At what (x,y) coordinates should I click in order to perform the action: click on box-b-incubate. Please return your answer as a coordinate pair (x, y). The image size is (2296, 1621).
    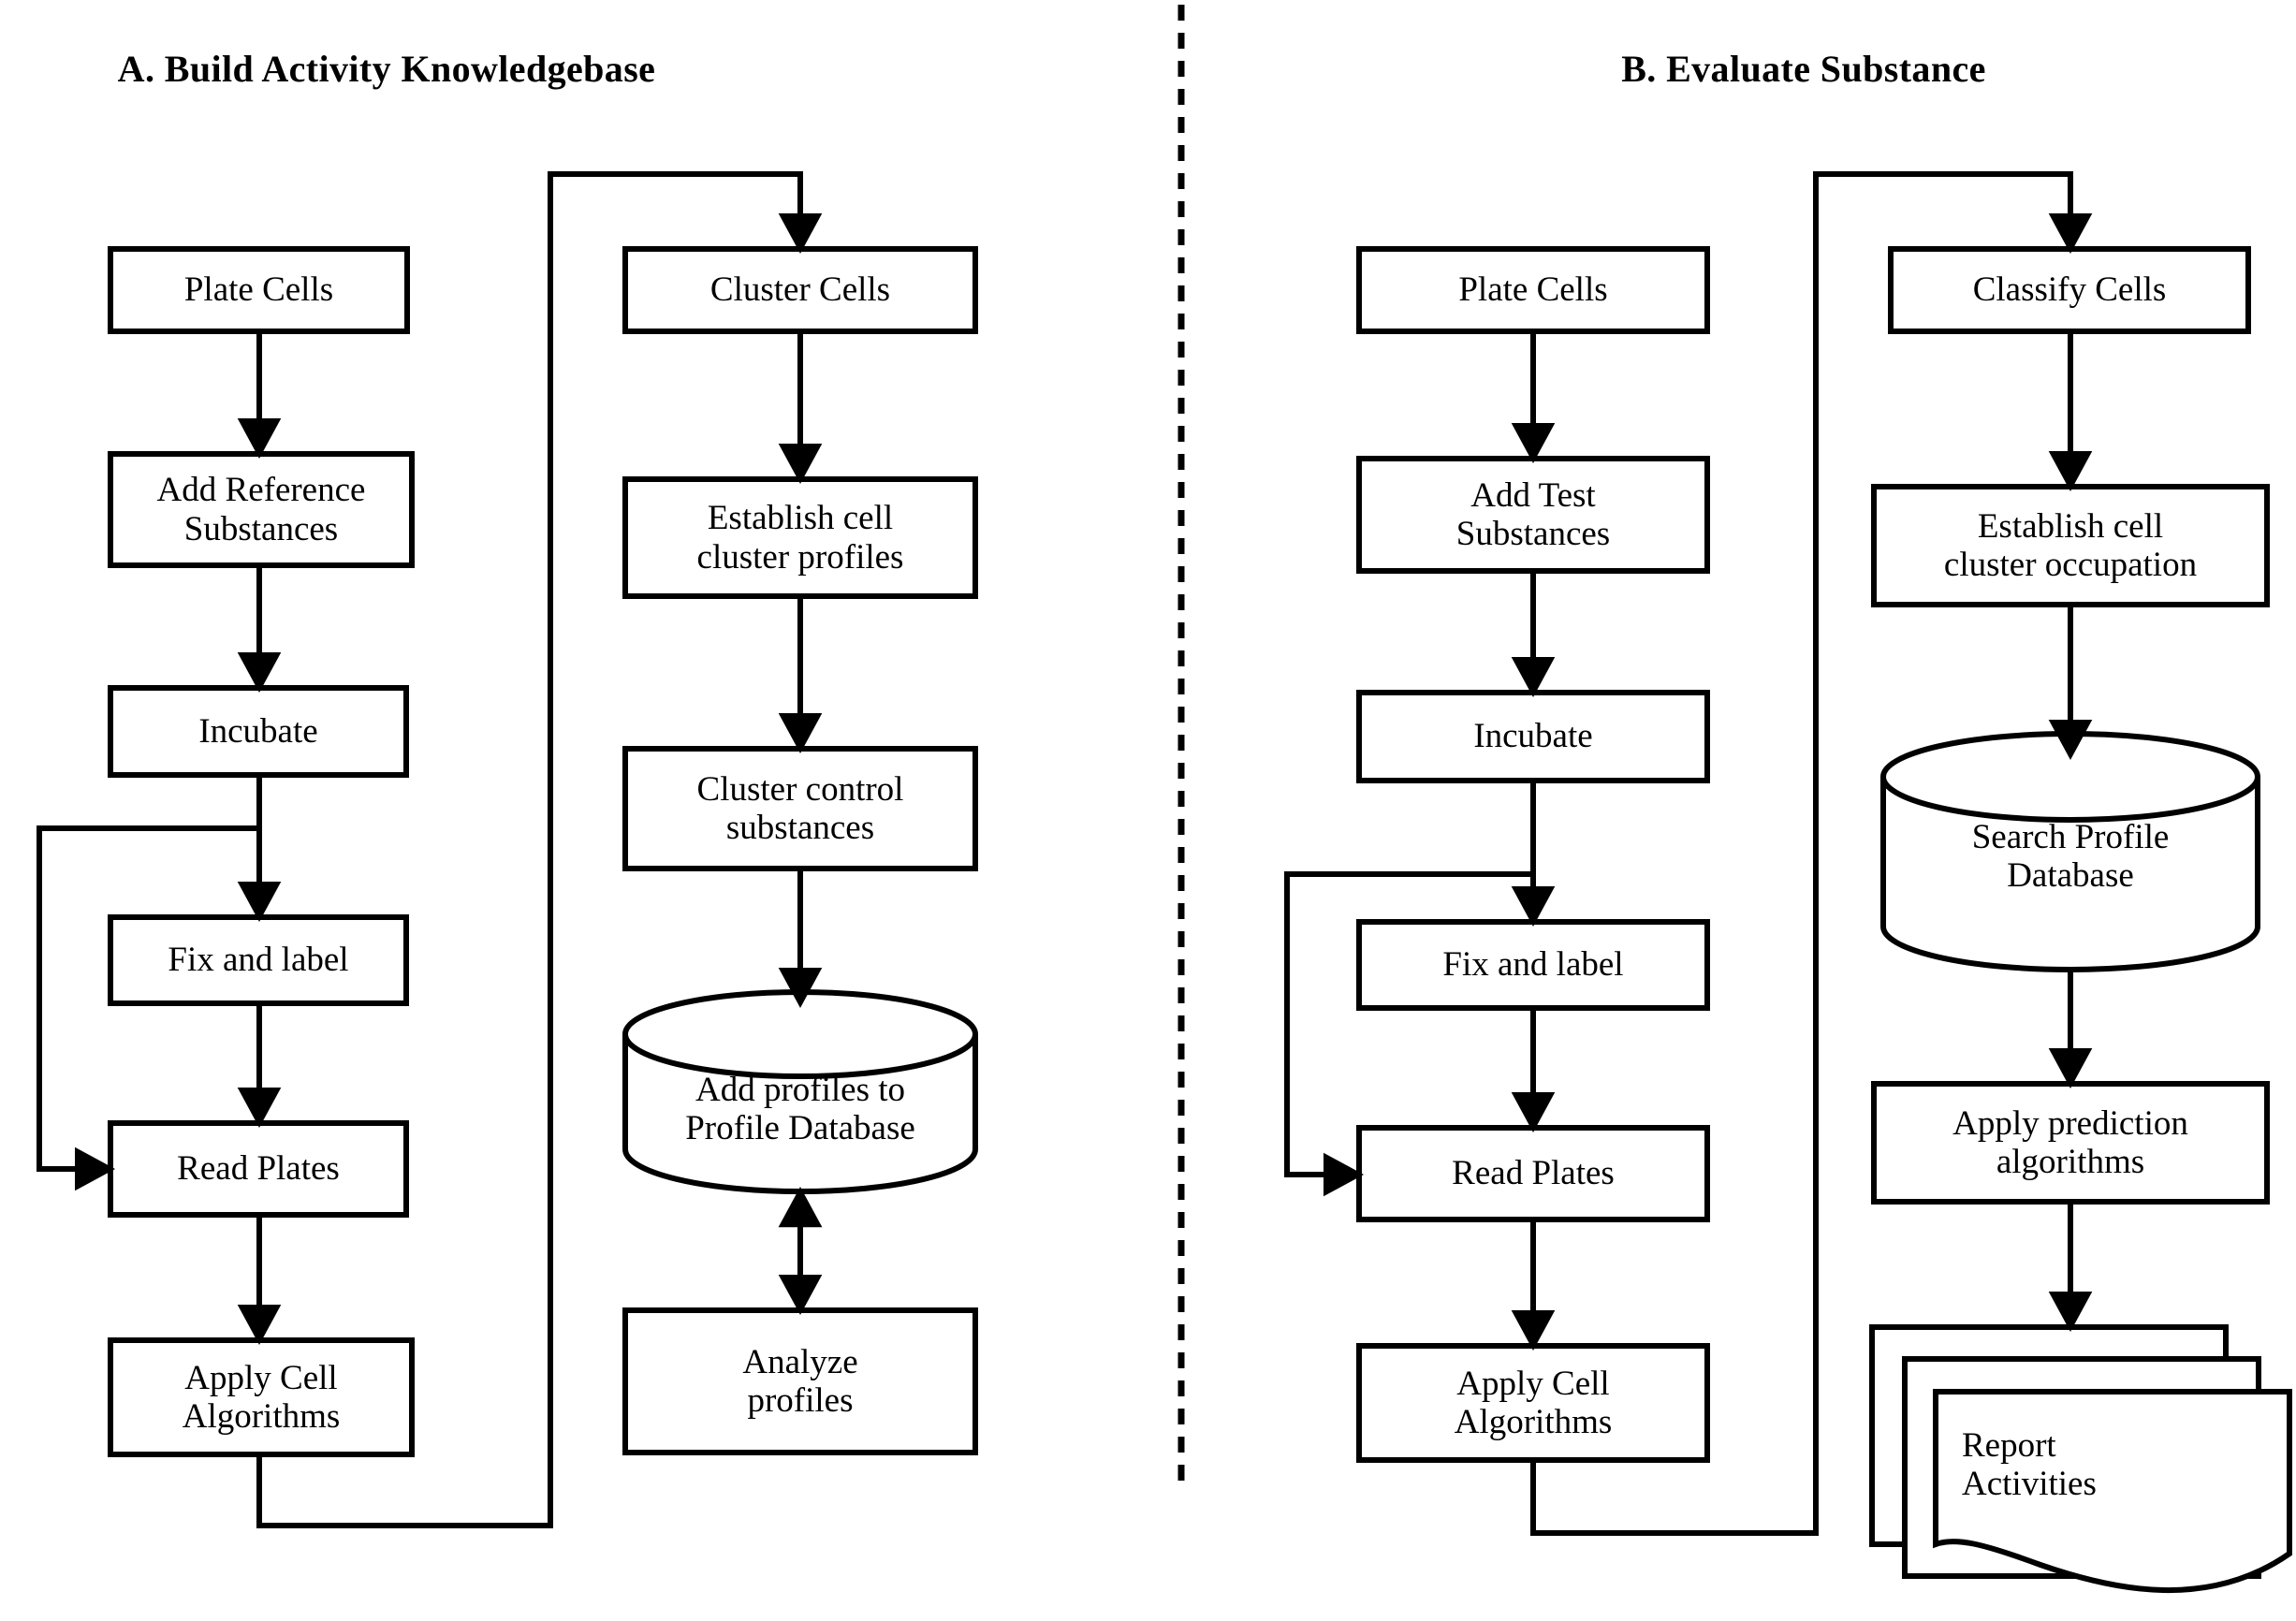
    Looking at the image, I should click on (1533, 736).